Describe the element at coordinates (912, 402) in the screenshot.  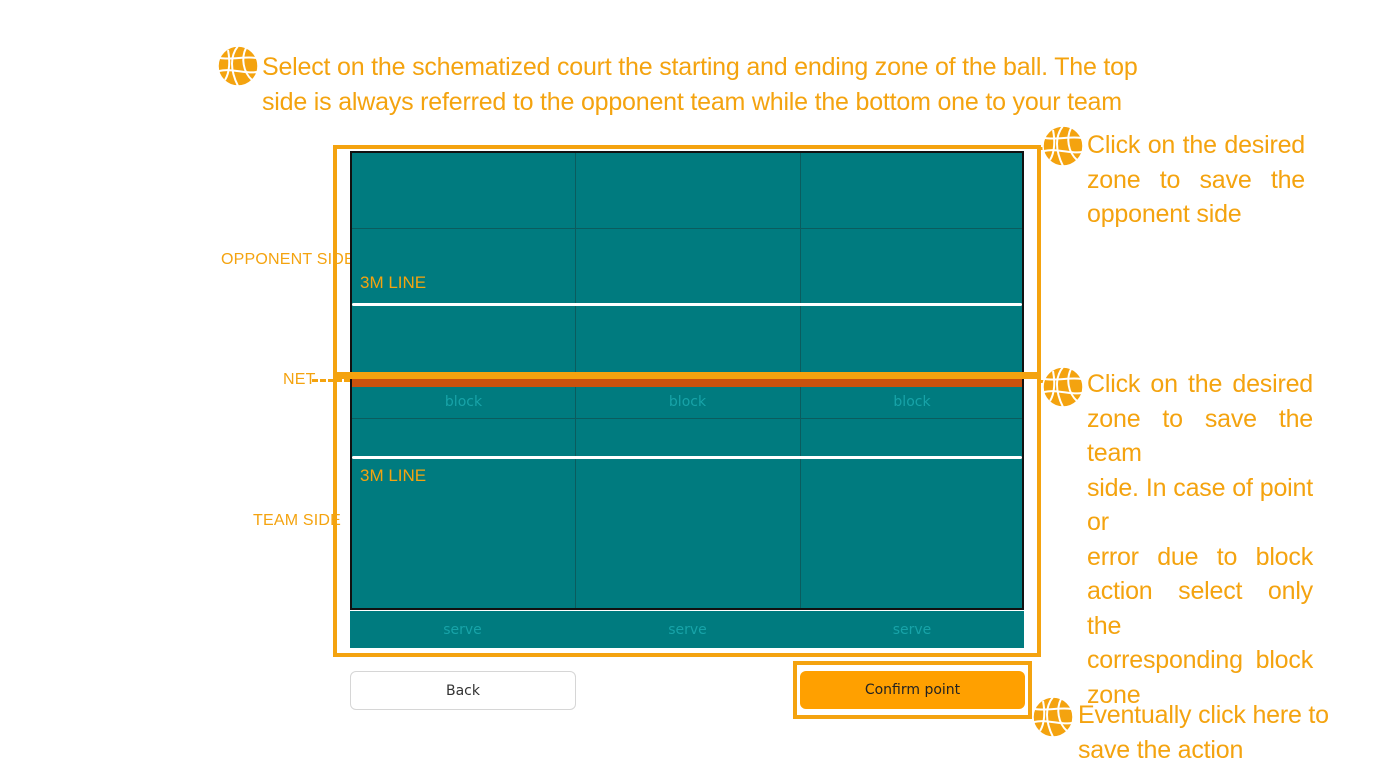
I see `block-zone-3: block` at that location.